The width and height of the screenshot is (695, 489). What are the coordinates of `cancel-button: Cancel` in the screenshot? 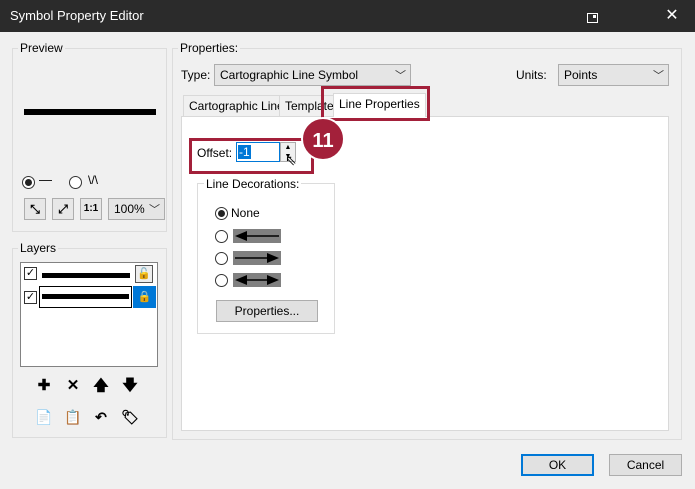 It's located at (645, 465).